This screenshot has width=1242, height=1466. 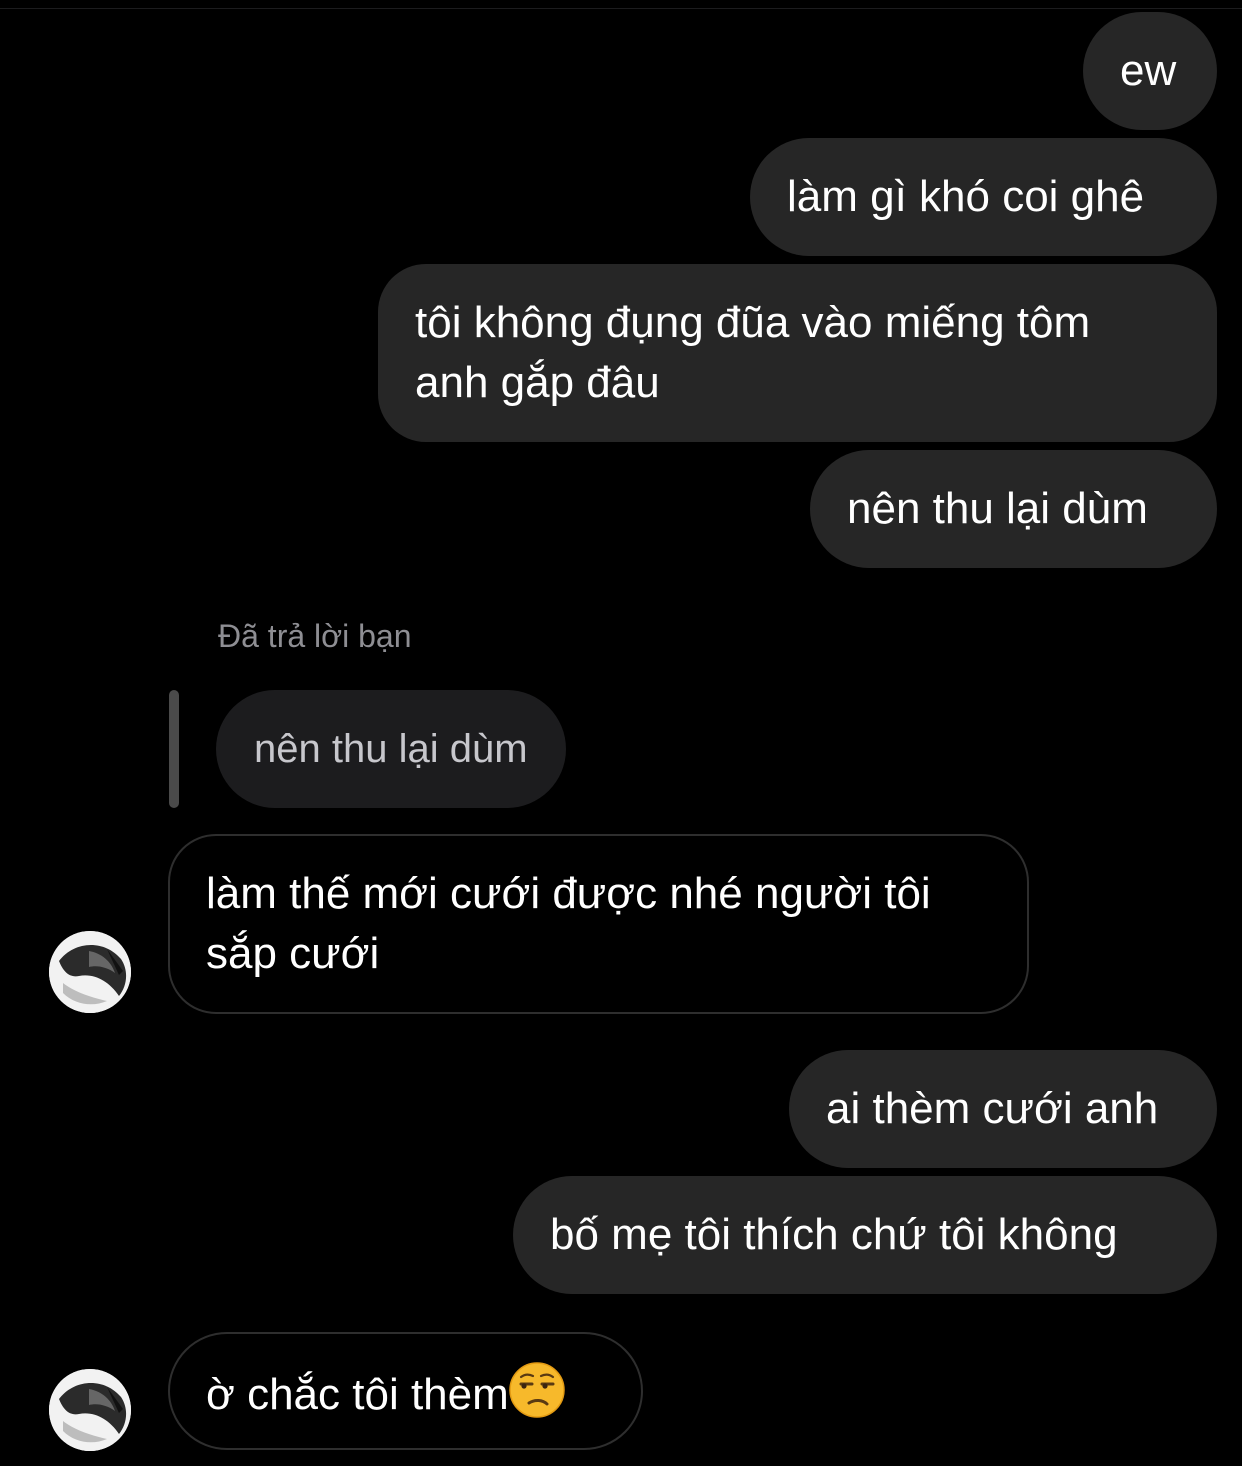 What do you see at coordinates (753, 322) in the screenshot?
I see `message-text-line: tôi không đụng đũa vào miếng tôm` at bounding box center [753, 322].